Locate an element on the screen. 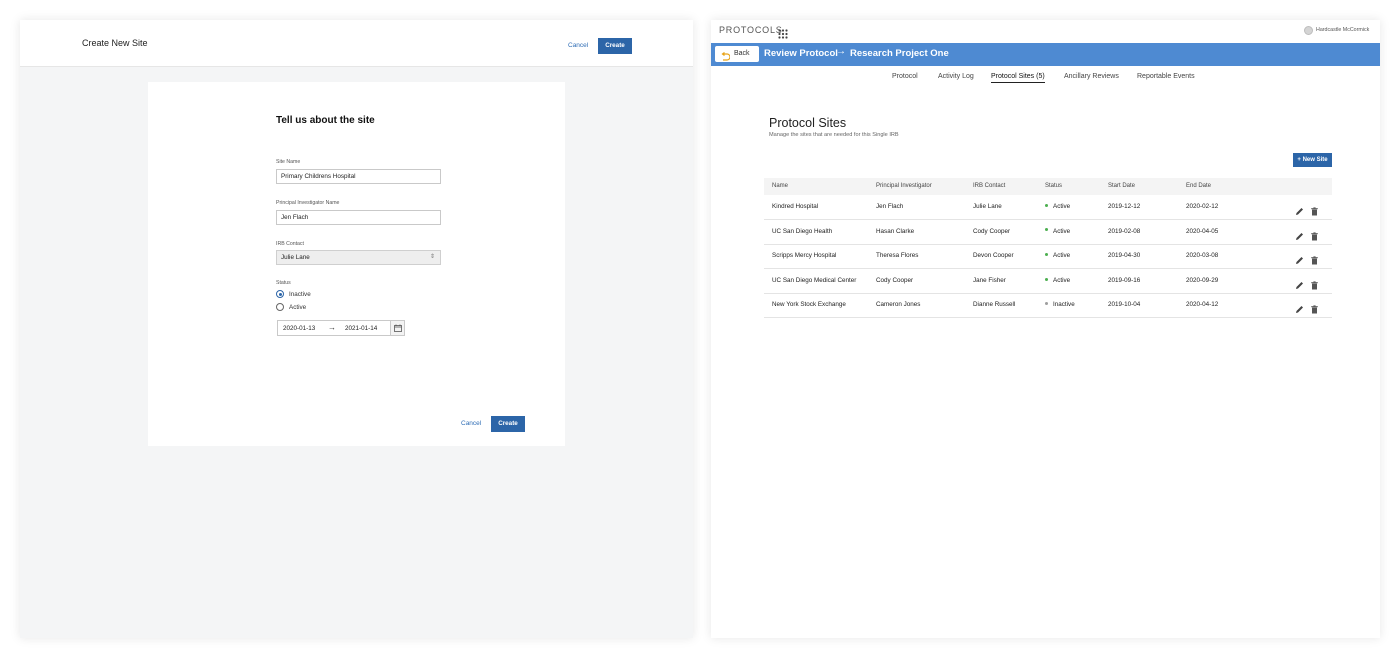  site-name-label: Site Name is located at coordinates (288, 162).